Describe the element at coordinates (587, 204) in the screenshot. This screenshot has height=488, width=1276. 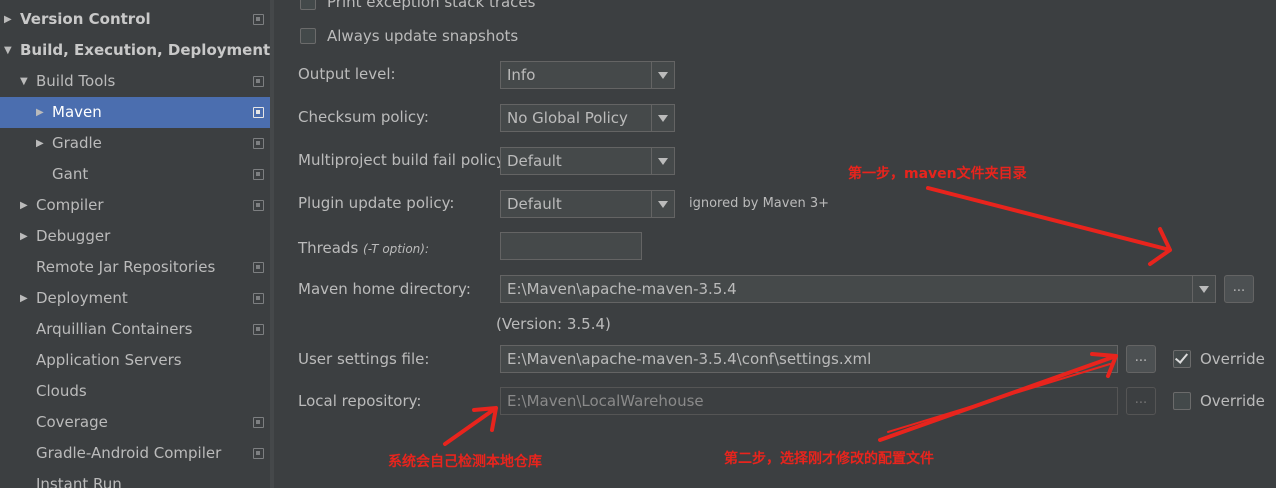
I see `plugin-update-policy-dropdown: Default` at that location.